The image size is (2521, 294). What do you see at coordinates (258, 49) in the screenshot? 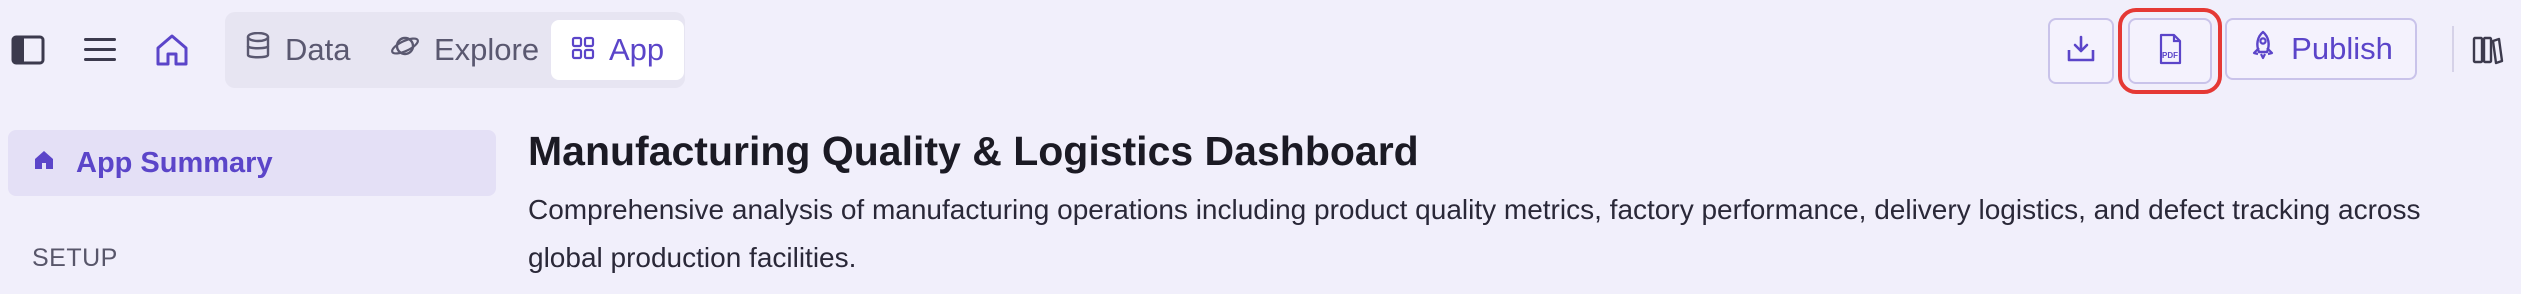
I see `database-icon` at bounding box center [258, 49].